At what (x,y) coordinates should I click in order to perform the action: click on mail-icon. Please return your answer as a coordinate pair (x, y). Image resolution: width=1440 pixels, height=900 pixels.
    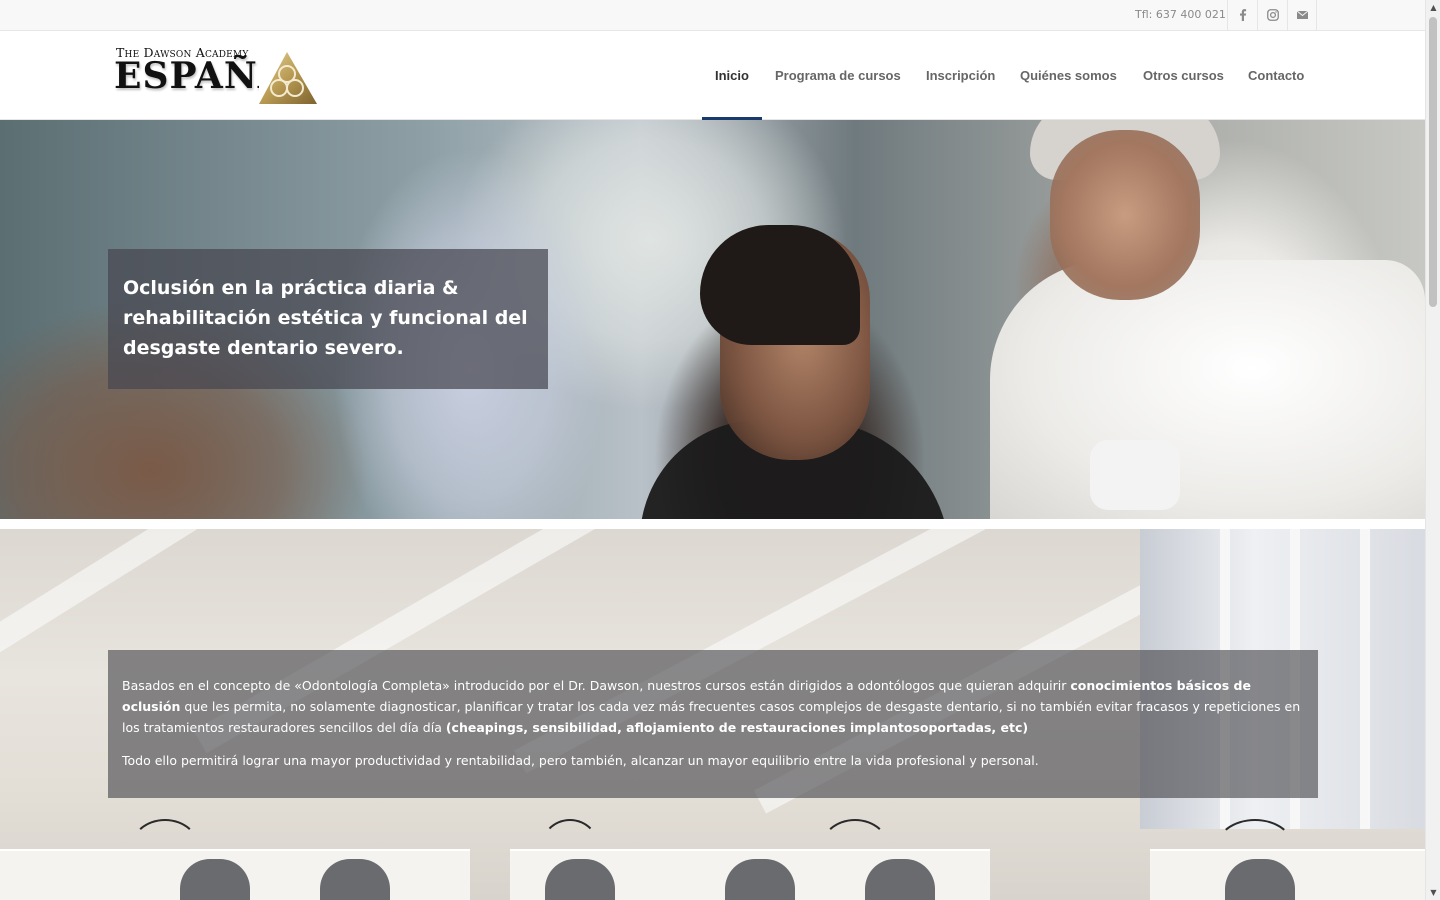
    Looking at the image, I should click on (1302, 15).